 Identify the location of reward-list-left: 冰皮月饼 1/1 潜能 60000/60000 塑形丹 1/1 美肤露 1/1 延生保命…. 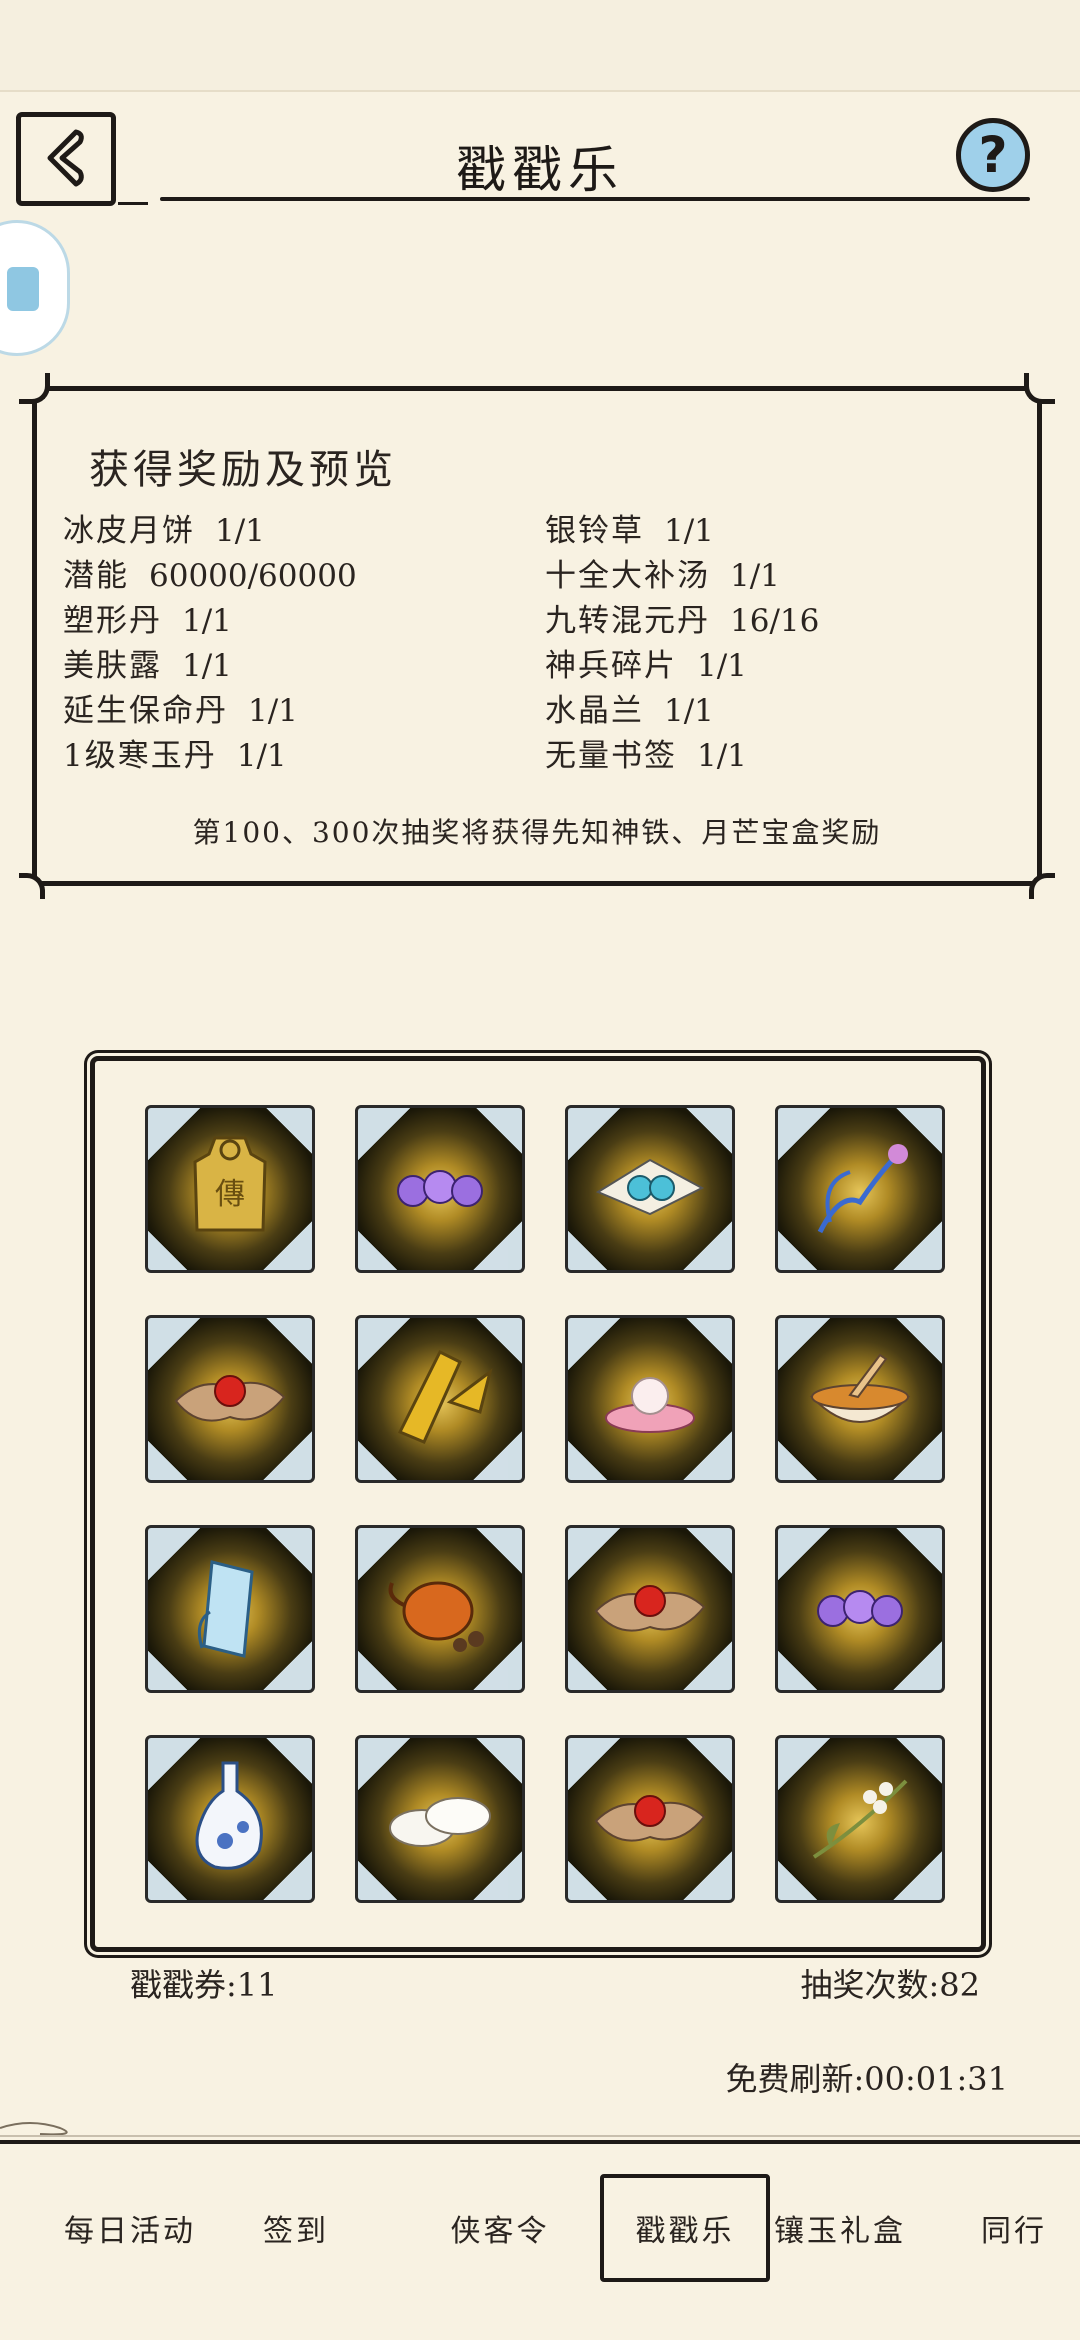
(210, 644).